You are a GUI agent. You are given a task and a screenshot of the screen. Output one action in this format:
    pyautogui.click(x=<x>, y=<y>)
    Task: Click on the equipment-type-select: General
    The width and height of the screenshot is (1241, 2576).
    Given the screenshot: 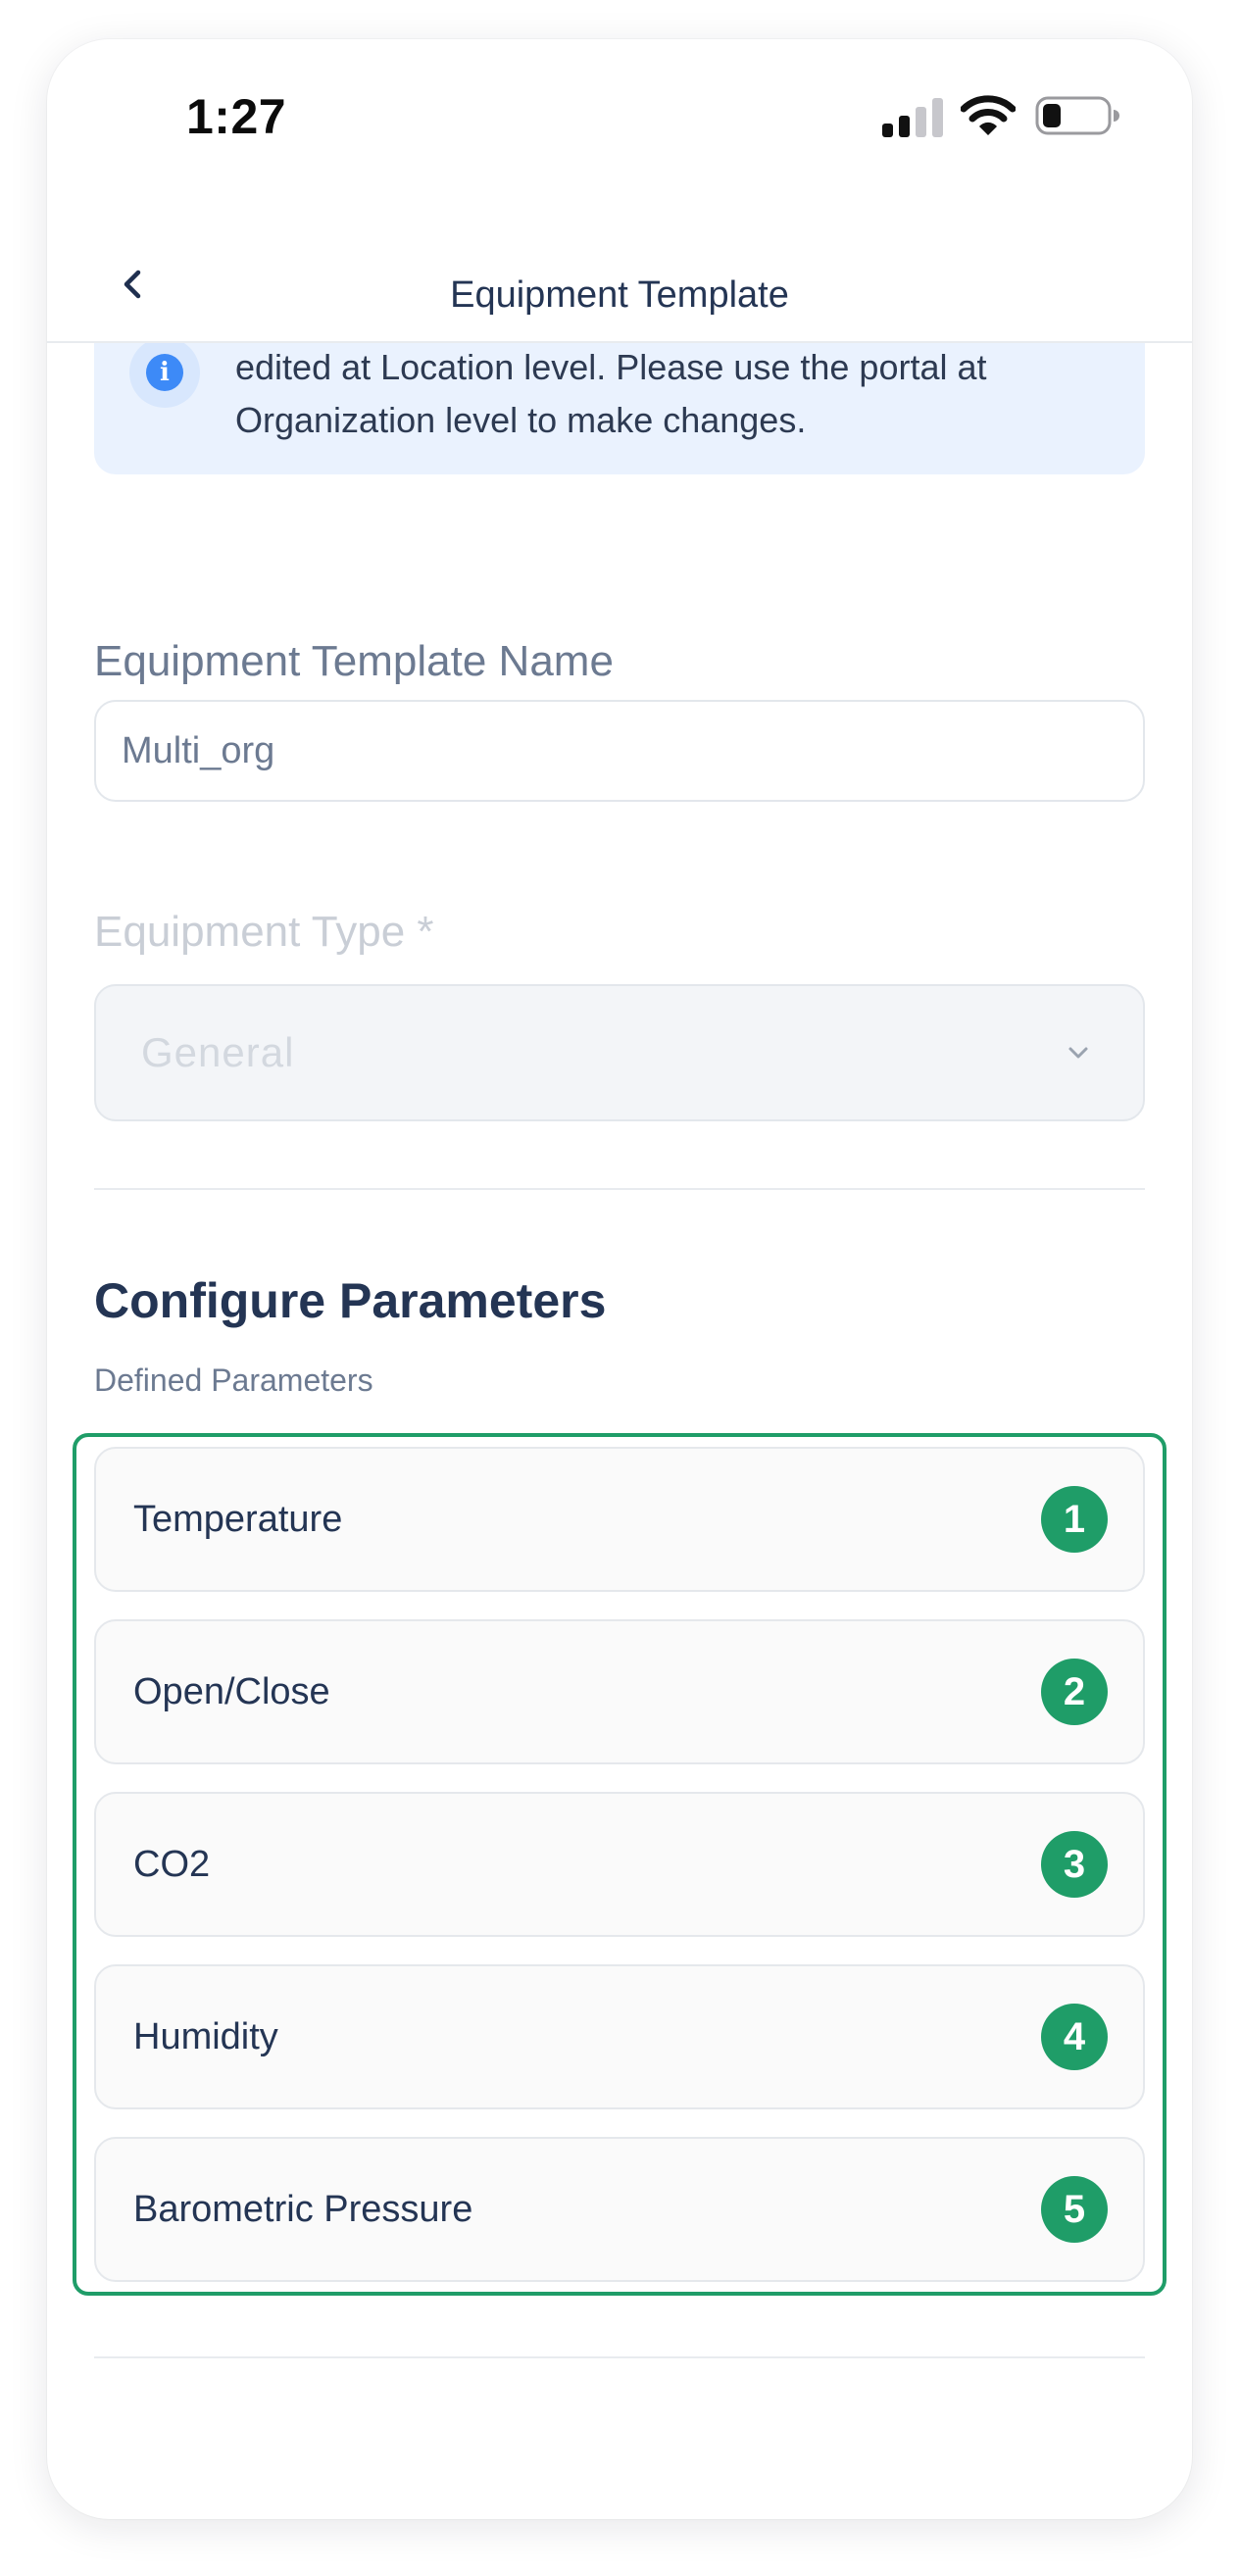 What is the action you would take?
    pyautogui.click(x=619, y=1052)
    